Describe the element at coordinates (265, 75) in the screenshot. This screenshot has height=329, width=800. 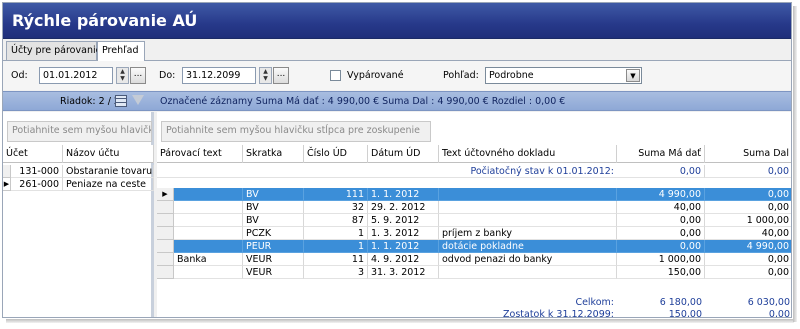
I see `do-spin-button: ▲ ▼` at that location.